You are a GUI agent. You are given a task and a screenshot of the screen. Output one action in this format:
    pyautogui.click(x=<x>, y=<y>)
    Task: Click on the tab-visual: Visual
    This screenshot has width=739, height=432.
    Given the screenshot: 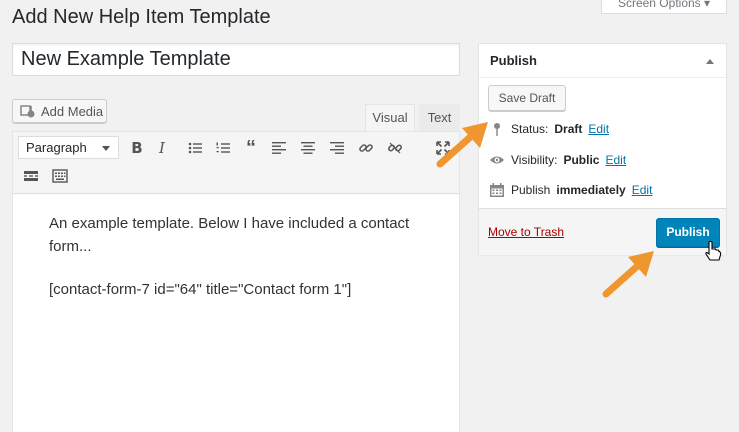 What is the action you would take?
    pyautogui.click(x=390, y=117)
    